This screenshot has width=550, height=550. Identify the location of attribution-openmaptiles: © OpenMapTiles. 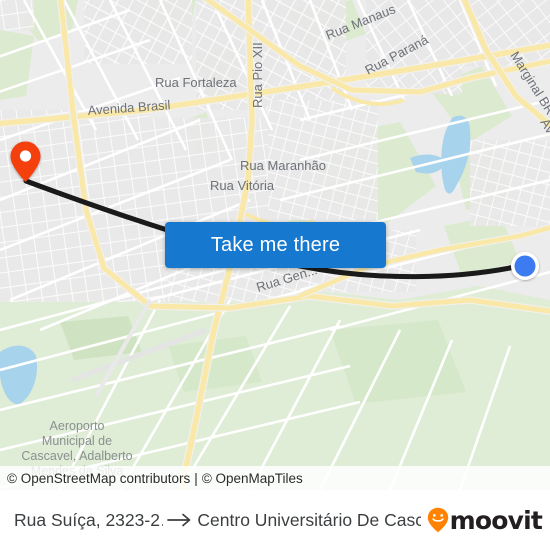
(252, 478).